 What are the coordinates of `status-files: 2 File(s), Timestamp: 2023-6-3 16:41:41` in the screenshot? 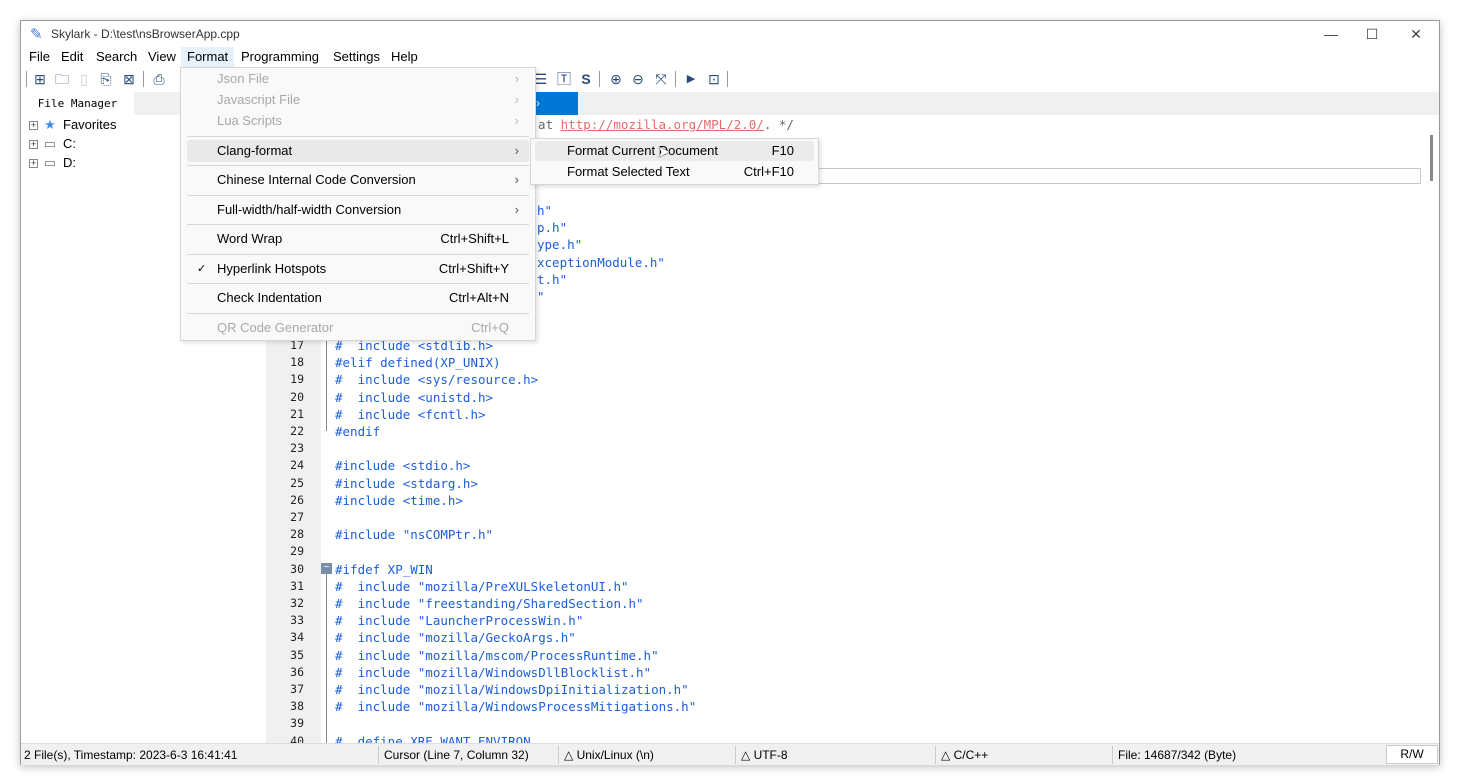 It's located at (131, 755).